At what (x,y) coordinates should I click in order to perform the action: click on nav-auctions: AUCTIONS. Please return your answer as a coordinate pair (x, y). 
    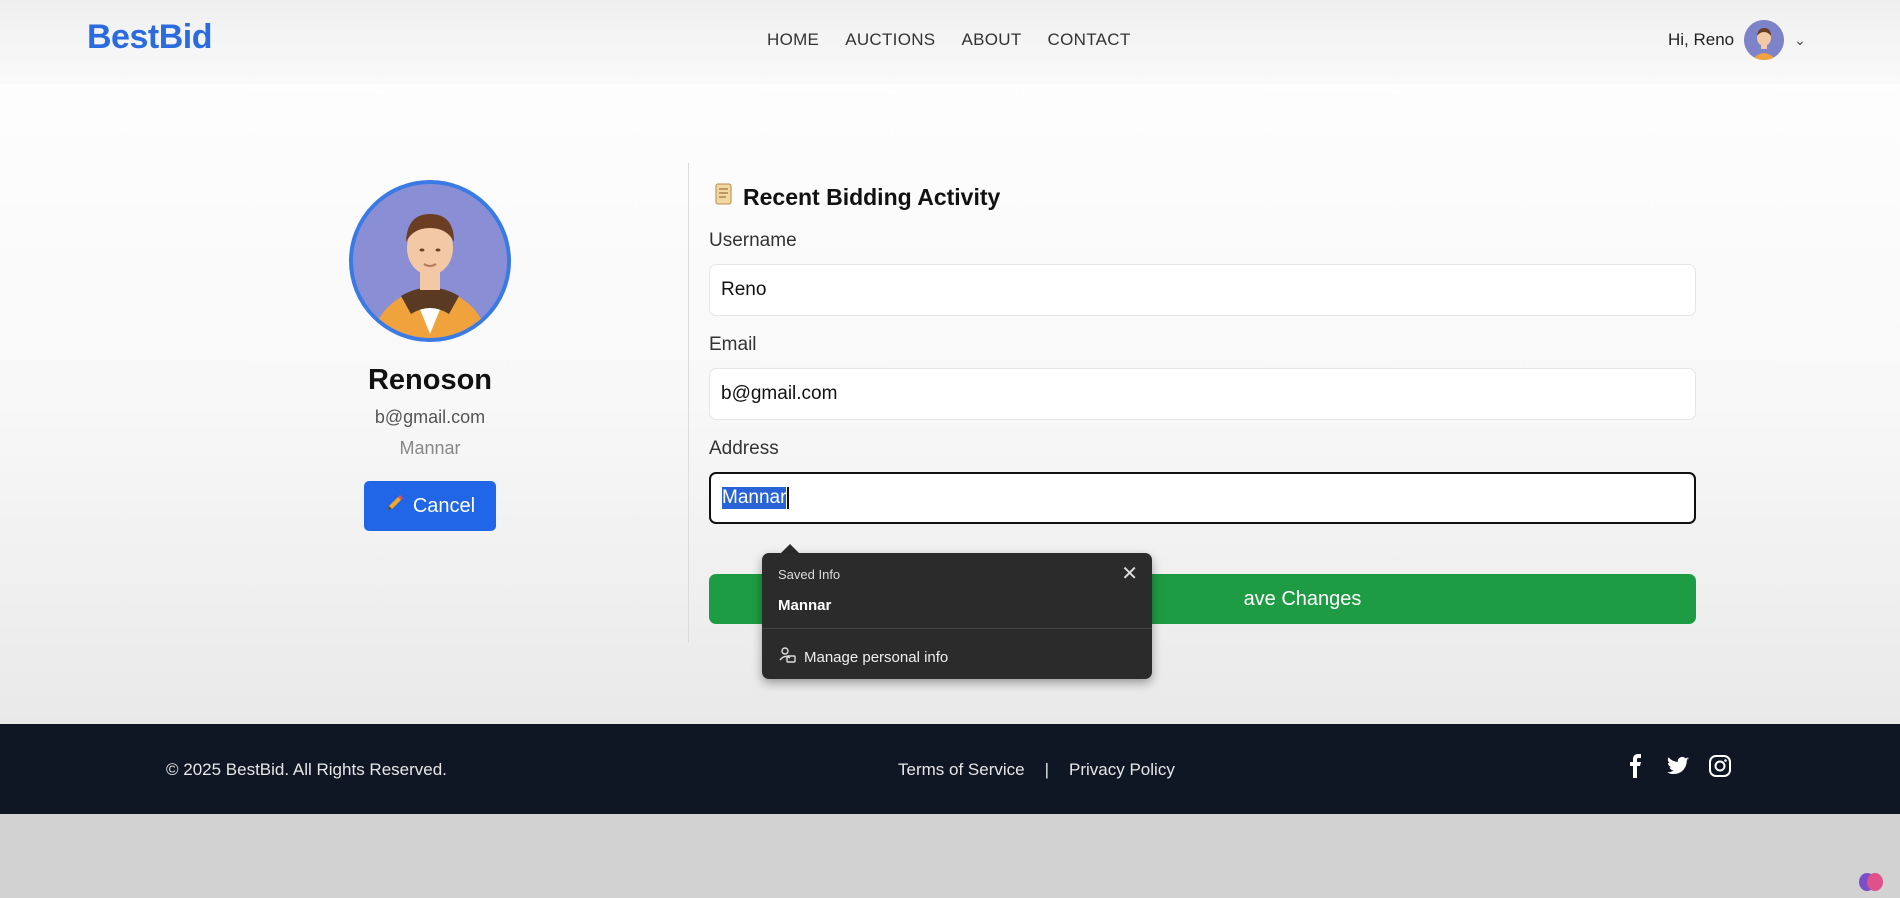
    Looking at the image, I should click on (890, 40).